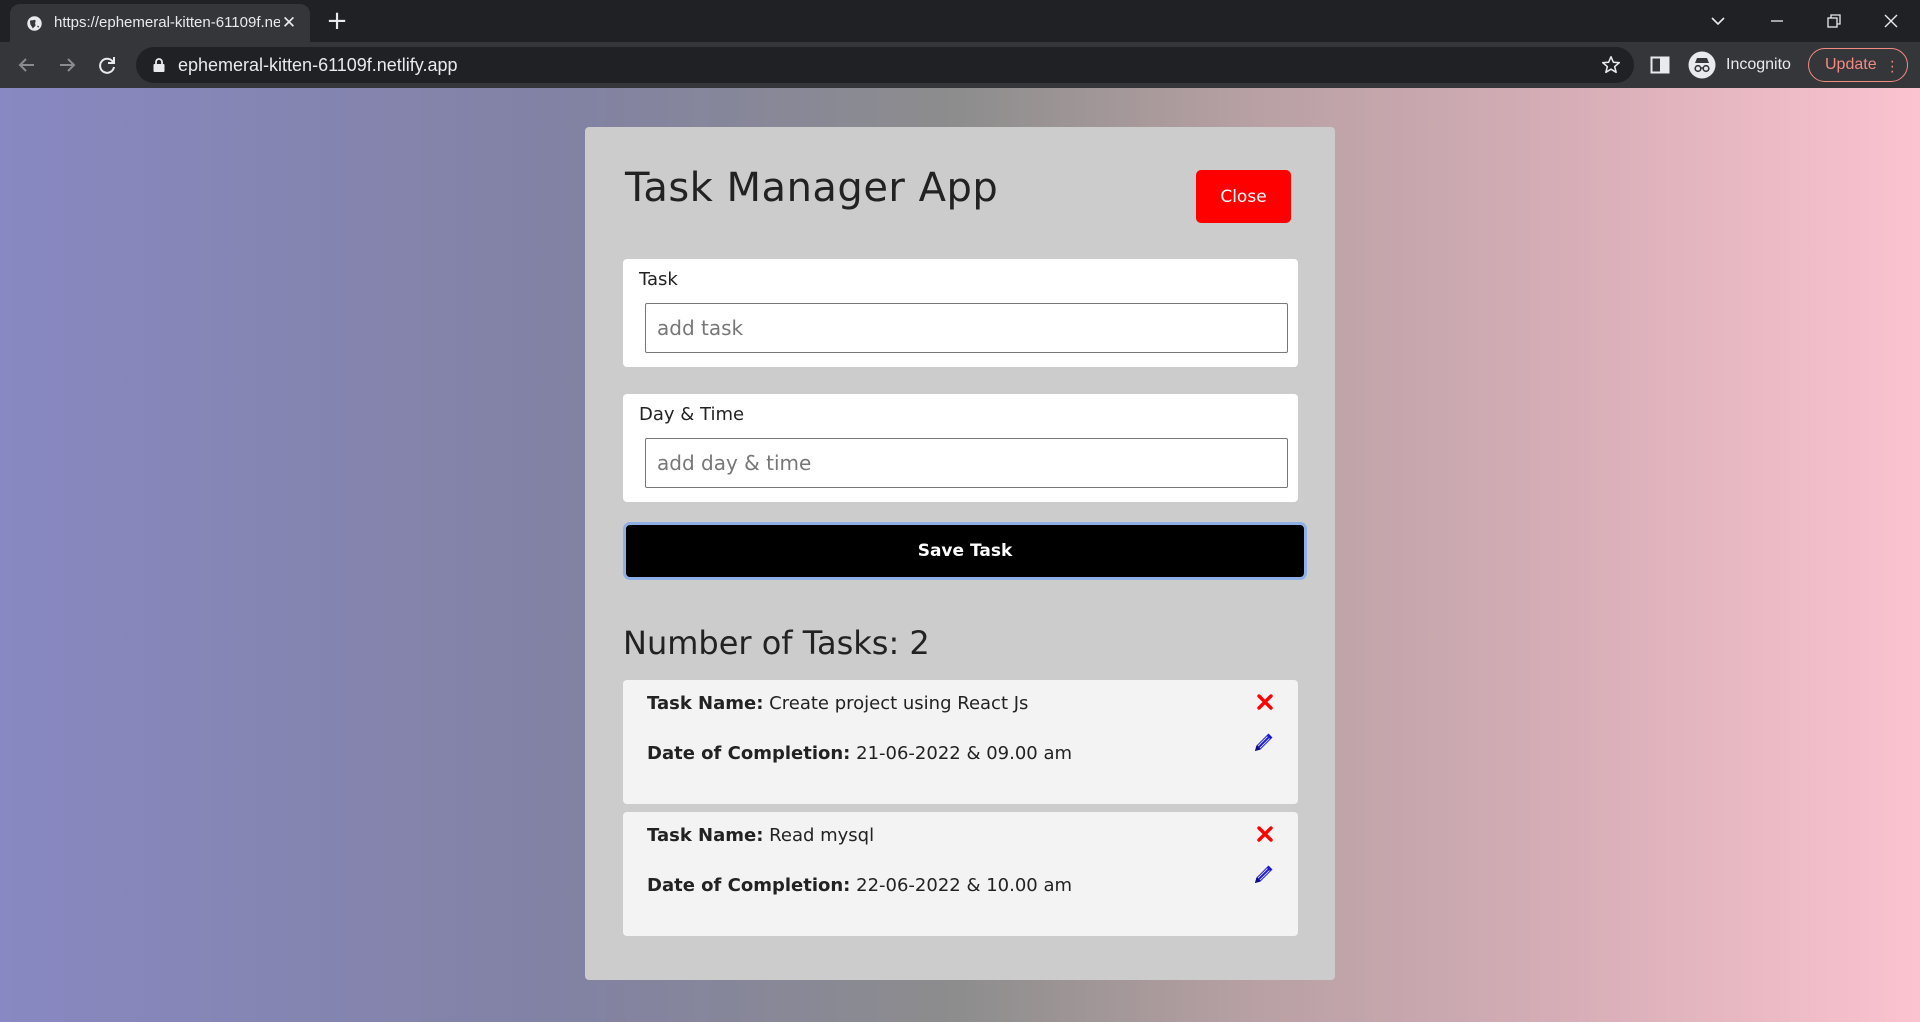 The image size is (1920, 1022). What do you see at coordinates (1660, 65) in the screenshot?
I see `side-panel-icon` at bounding box center [1660, 65].